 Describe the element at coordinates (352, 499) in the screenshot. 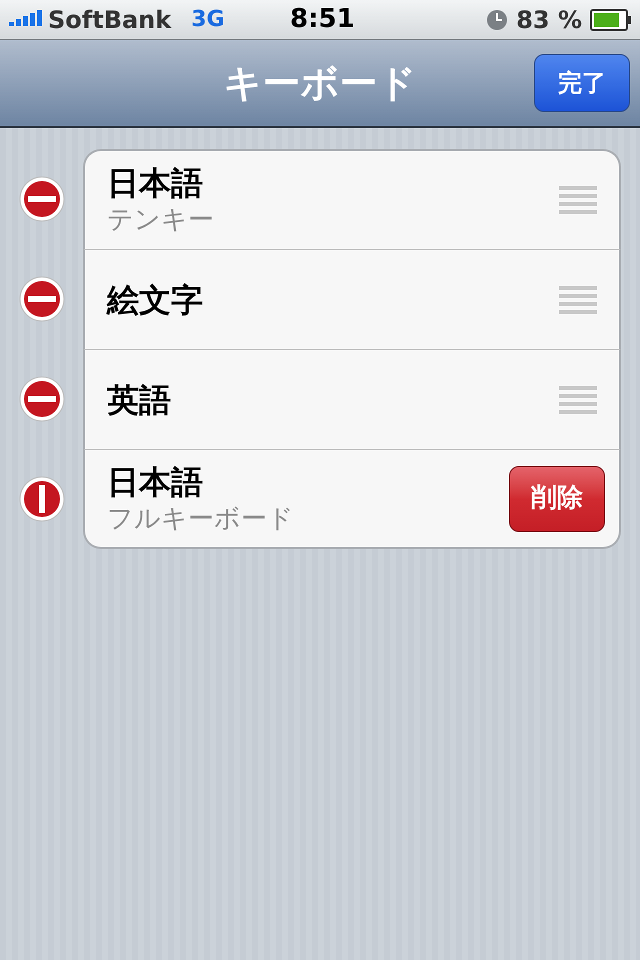

I see `keyboard-row: 日本語 フルキーボード 削除` at that location.